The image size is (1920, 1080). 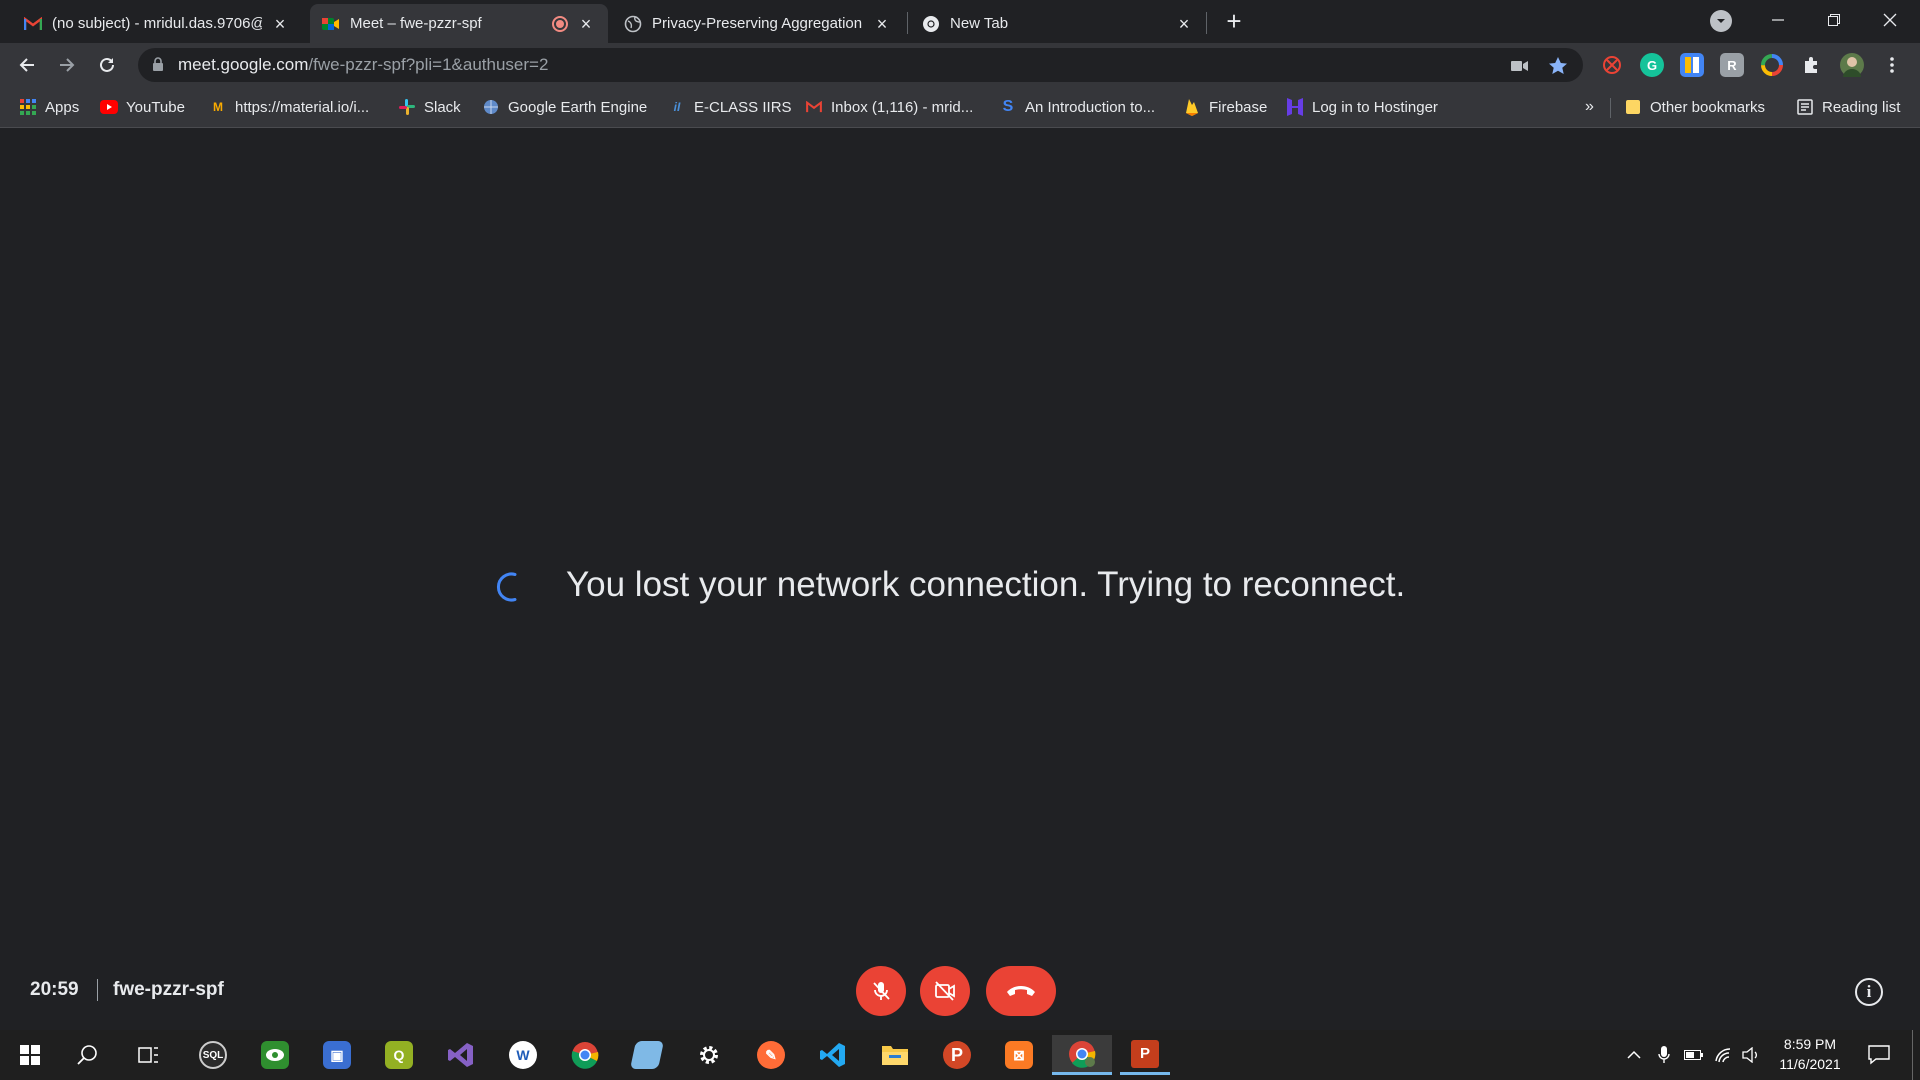 What do you see at coordinates (709, 1055) in the screenshot?
I see `settings-gear-icon` at bounding box center [709, 1055].